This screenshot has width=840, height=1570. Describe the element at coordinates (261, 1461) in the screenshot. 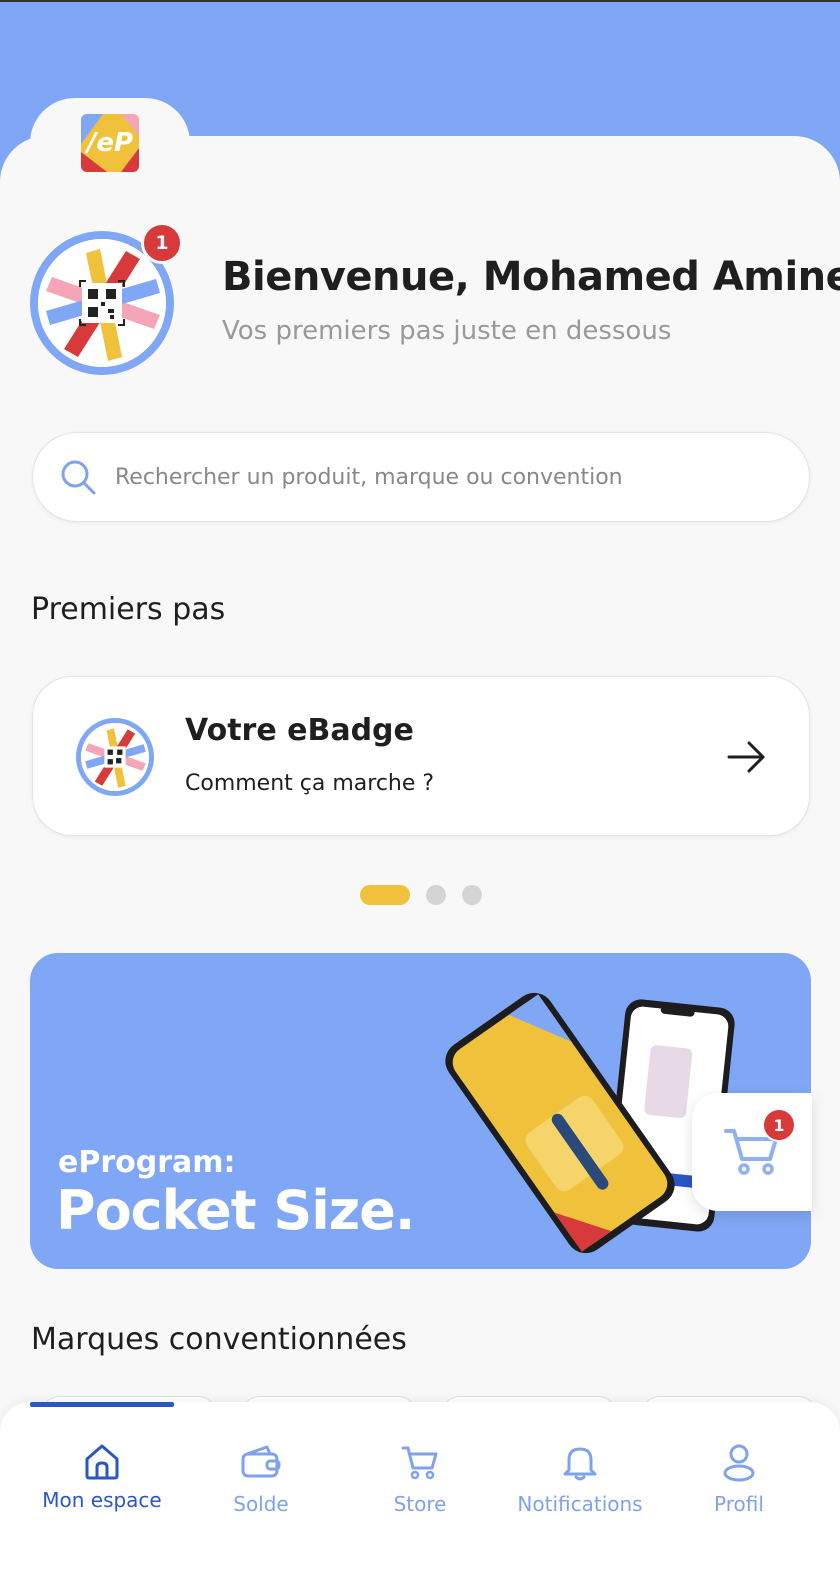

I see `wallet-icon` at that location.